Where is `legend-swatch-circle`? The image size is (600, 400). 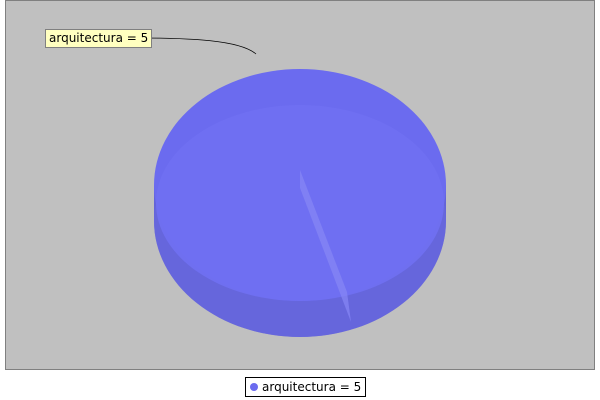 legend-swatch-circle is located at coordinates (254, 387).